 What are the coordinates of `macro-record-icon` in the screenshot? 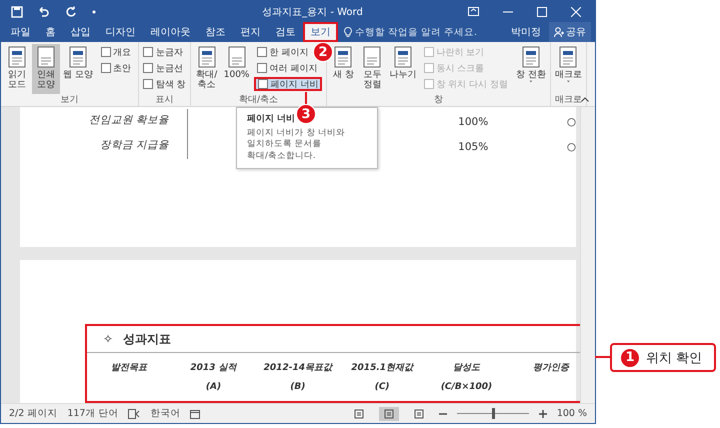 It's located at (195, 413).